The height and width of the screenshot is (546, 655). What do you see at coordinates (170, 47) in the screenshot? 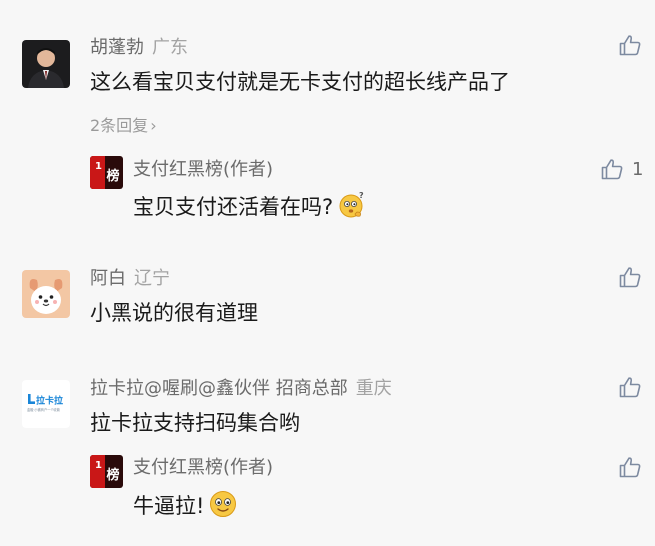
I see `comment-location: 广东` at bounding box center [170, 47].